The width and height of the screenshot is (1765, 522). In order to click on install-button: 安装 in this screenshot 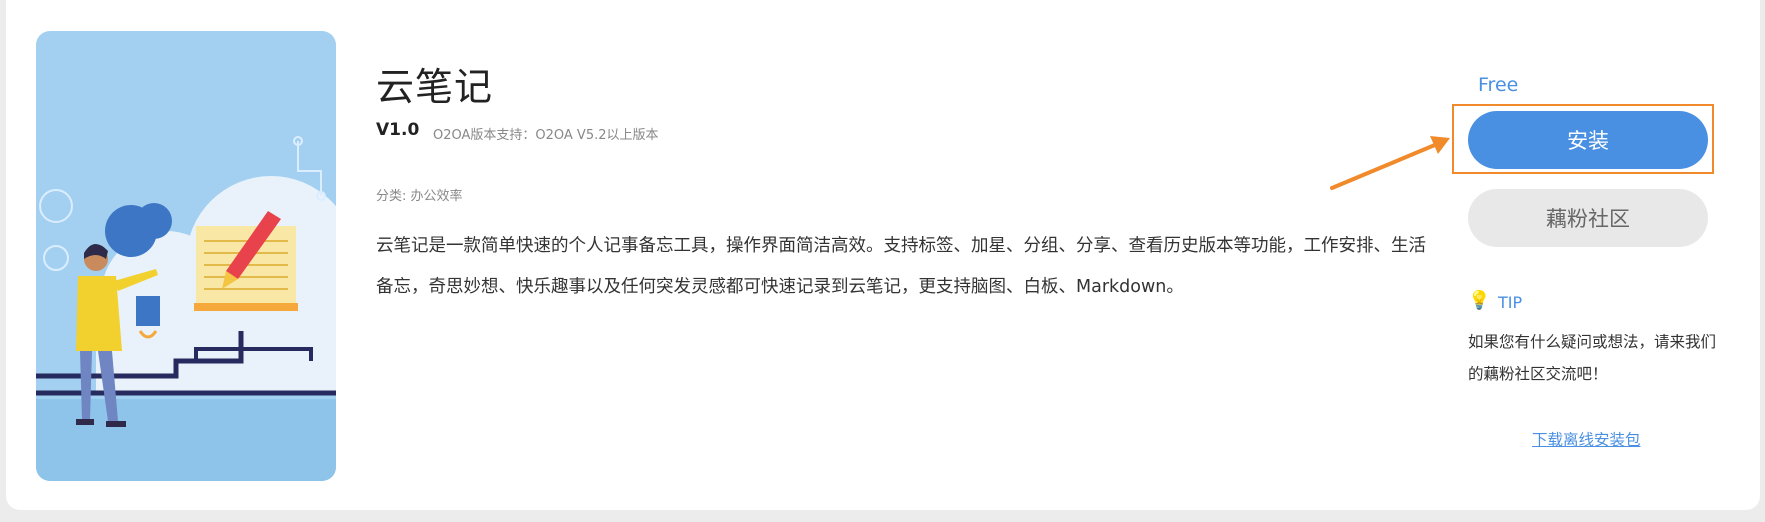, I will do `click(1588, 140)`.